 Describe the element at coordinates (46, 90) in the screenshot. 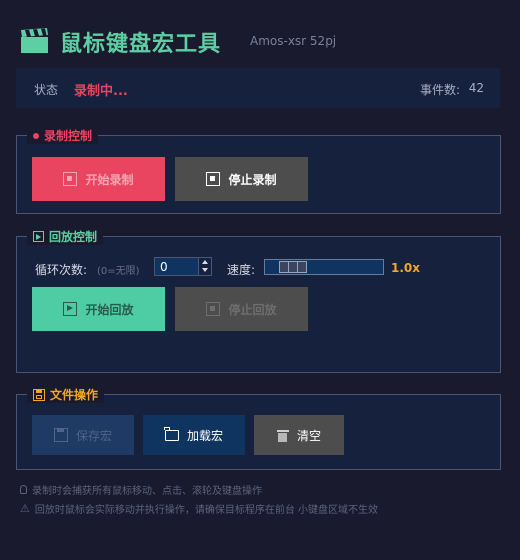

I see `status-label: 状态` at that location.